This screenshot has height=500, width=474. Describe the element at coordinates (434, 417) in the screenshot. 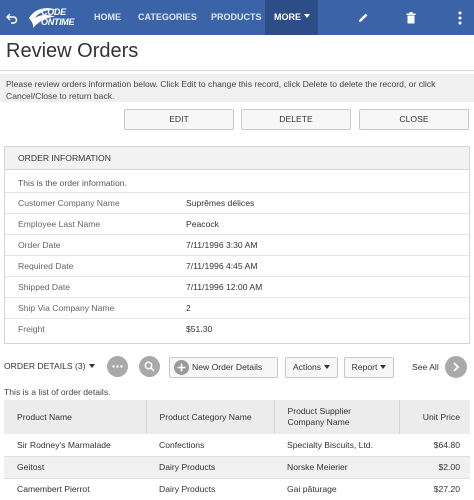

I see `column-unit-price: Unit Price` at that location.